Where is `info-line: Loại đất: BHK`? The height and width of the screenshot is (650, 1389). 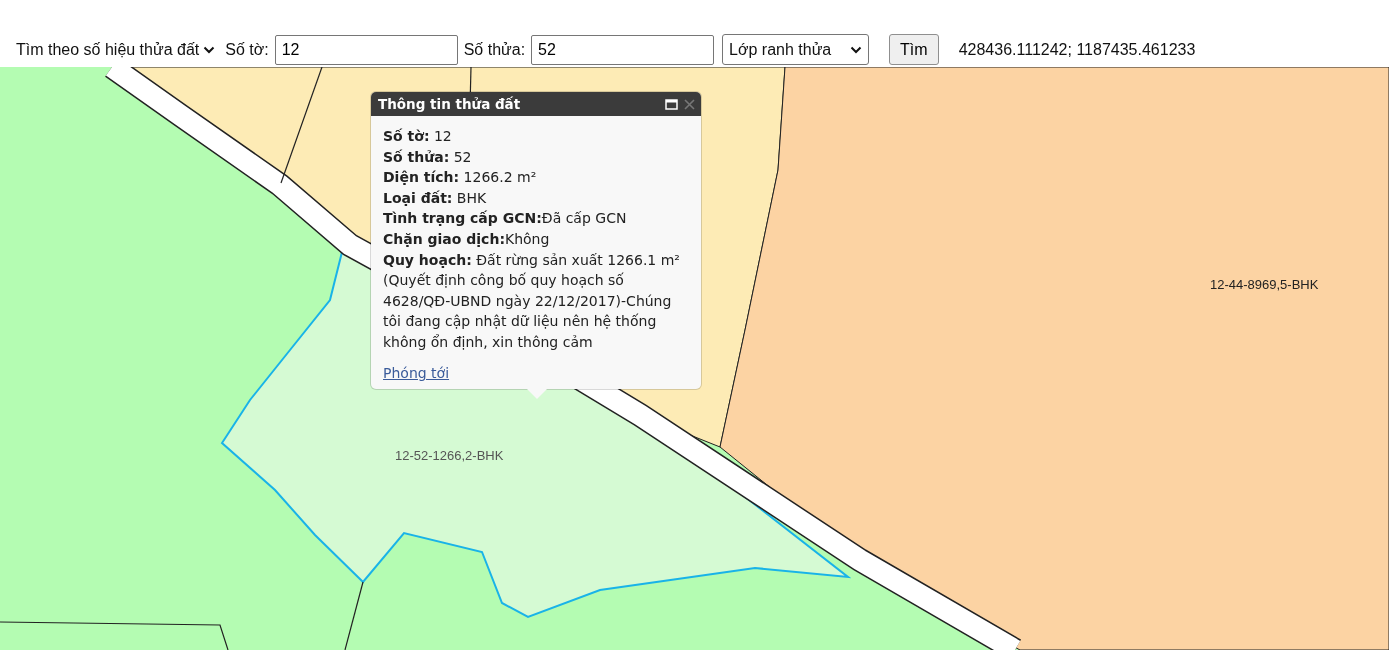
info-line: Loại đất: BHK is located at coordinates (435, 198).